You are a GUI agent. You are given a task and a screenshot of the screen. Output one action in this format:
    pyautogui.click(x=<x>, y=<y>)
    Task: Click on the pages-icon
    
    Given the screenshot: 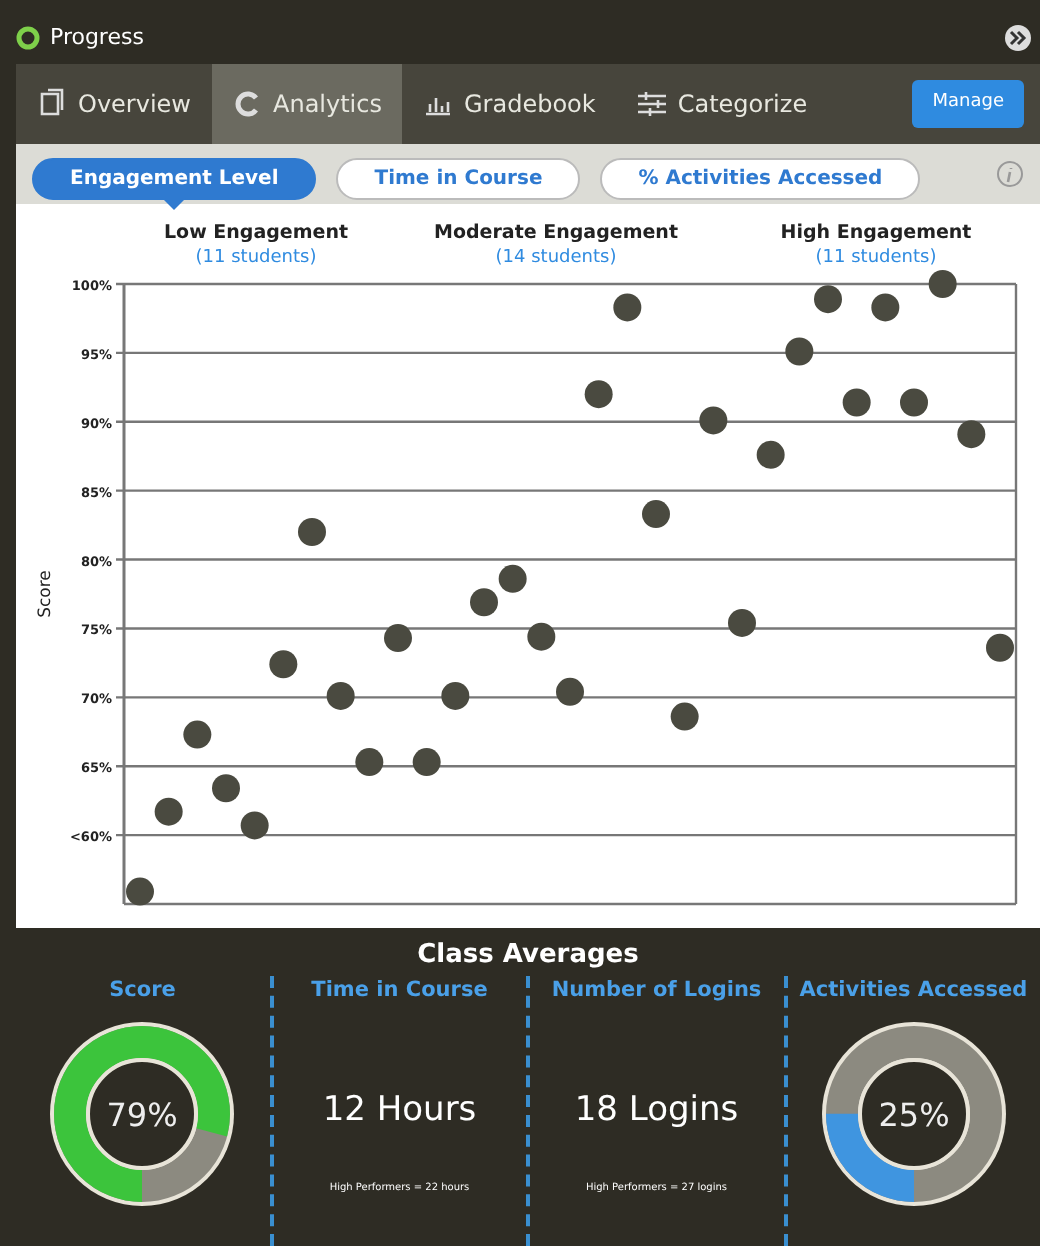 What is the action you would take?
    pyautogui.click(x=52, y=104)
    